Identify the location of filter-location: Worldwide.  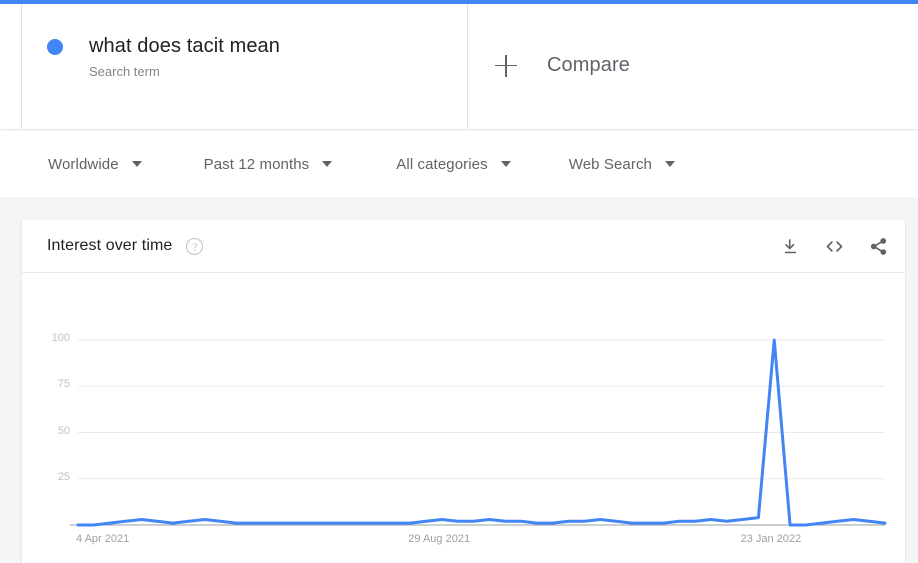
(95, 164).